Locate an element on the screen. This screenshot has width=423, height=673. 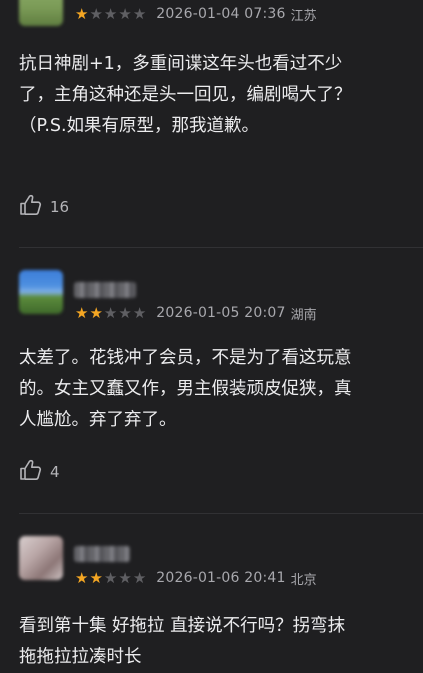
review-date: 2026-01-06 20:41 is located at coordinates (221, 578).